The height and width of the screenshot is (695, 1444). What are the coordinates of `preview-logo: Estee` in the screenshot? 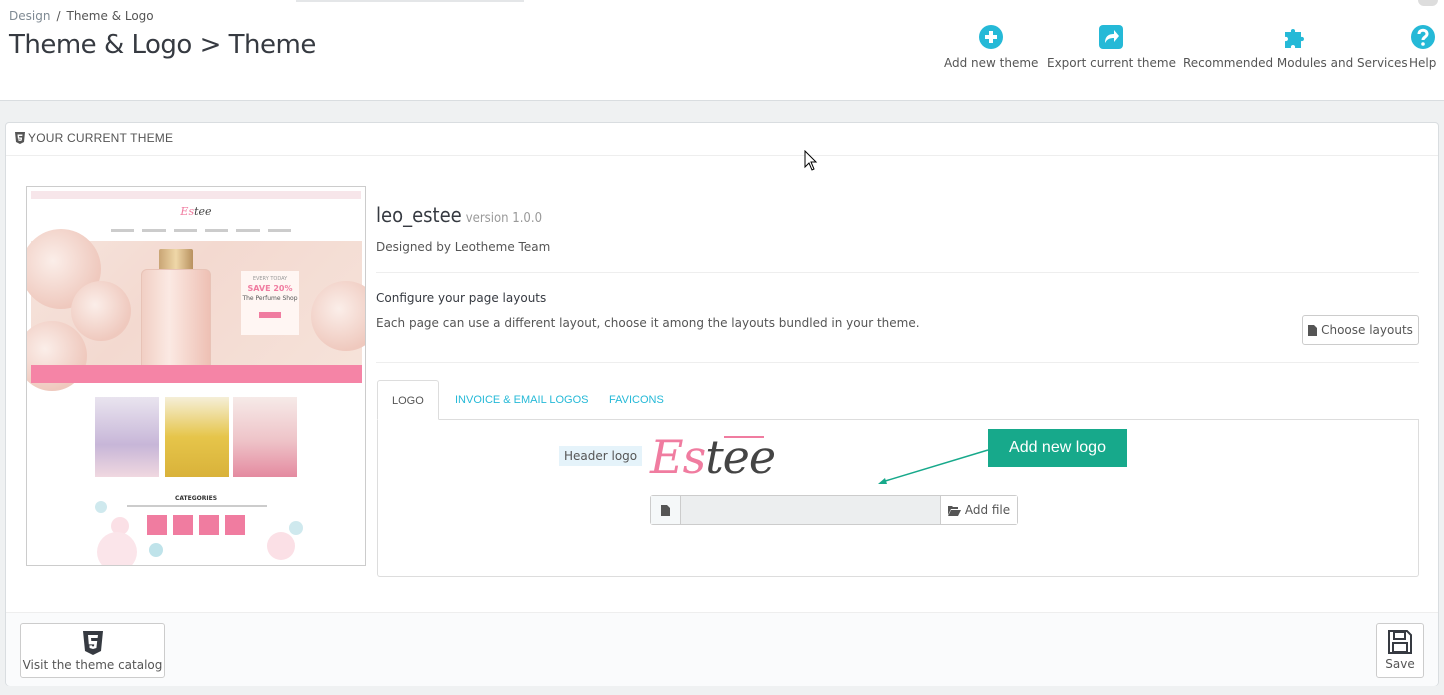 It's located at (196, 211).